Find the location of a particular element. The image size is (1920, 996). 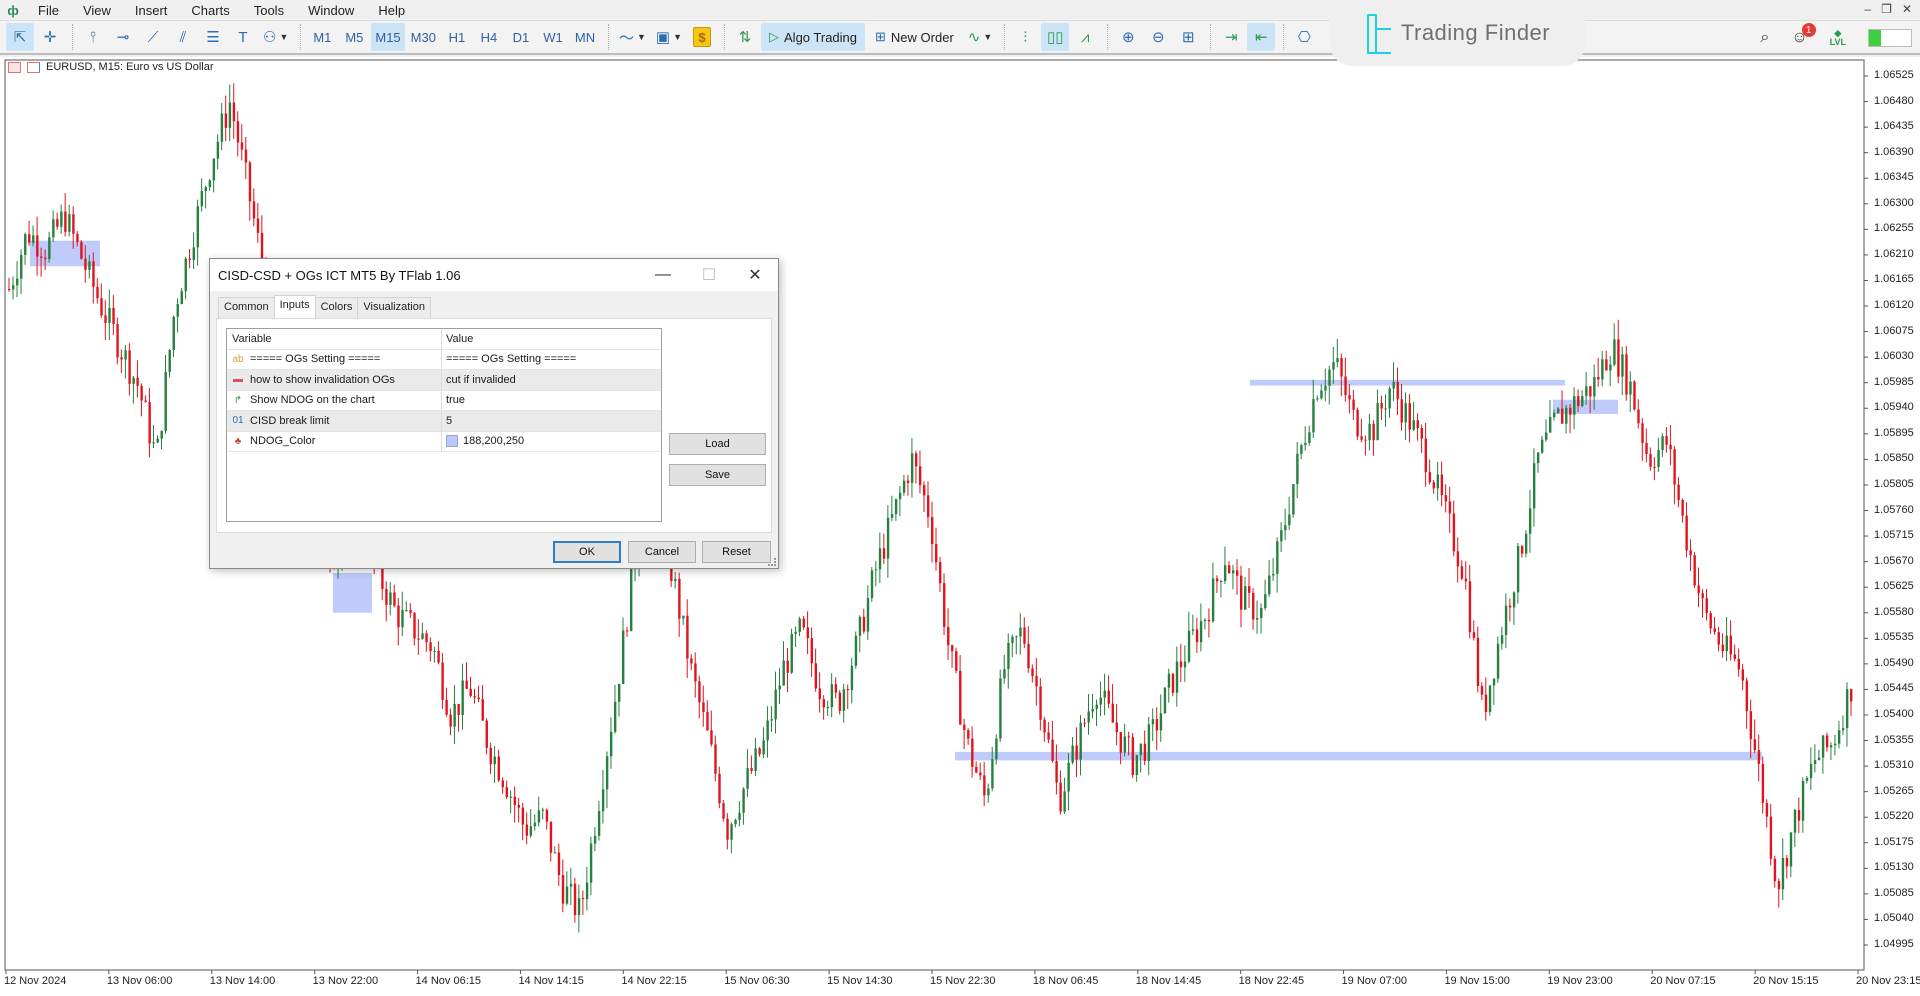

reset-button: Reset is located at coordinates (736, 552).